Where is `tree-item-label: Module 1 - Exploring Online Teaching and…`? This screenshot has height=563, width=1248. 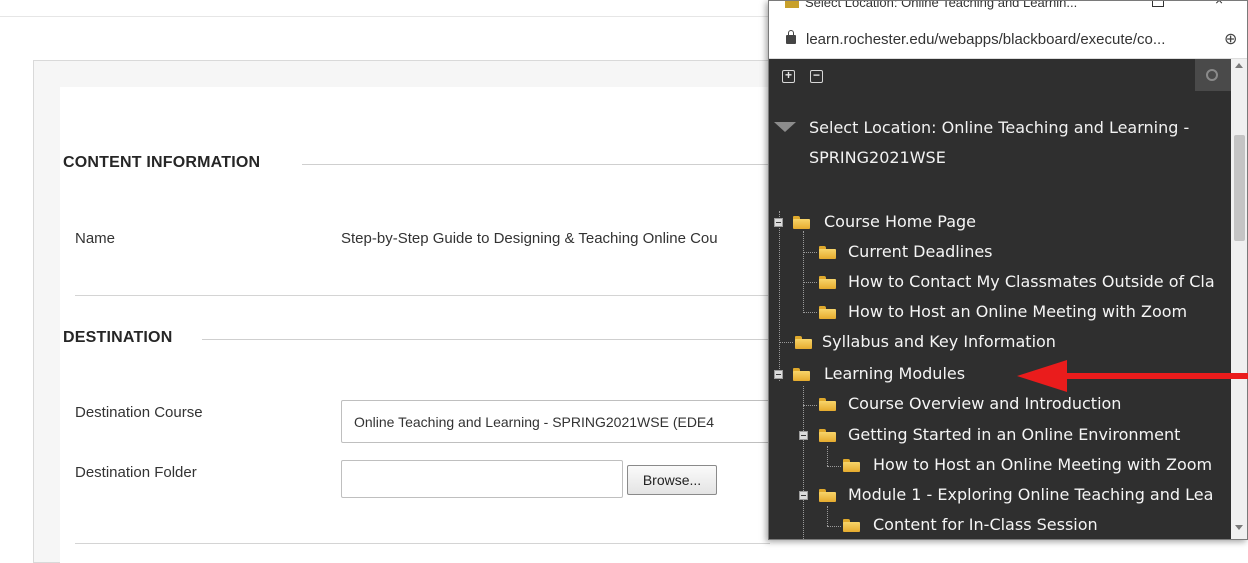
tree-item-label: Module 1 - Exploring Online Teaching and… is located at coordinates (1031, 494).